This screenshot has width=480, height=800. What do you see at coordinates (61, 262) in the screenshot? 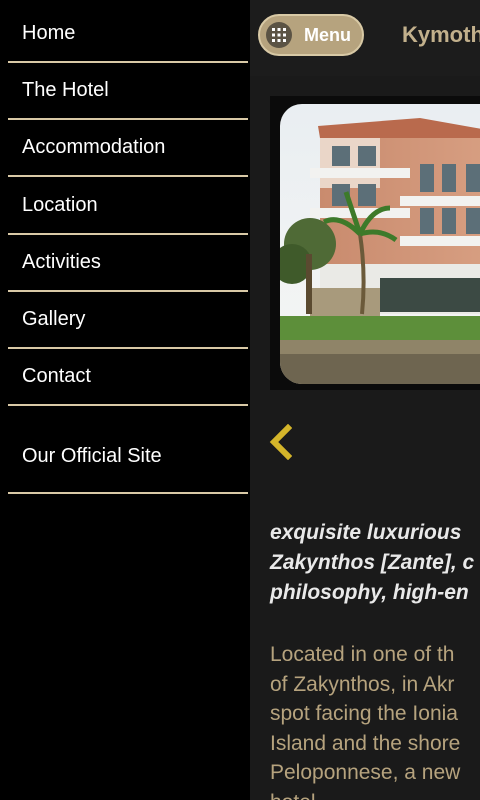
I see `nav-item-label: Activities` at bounding box center [61, 262].